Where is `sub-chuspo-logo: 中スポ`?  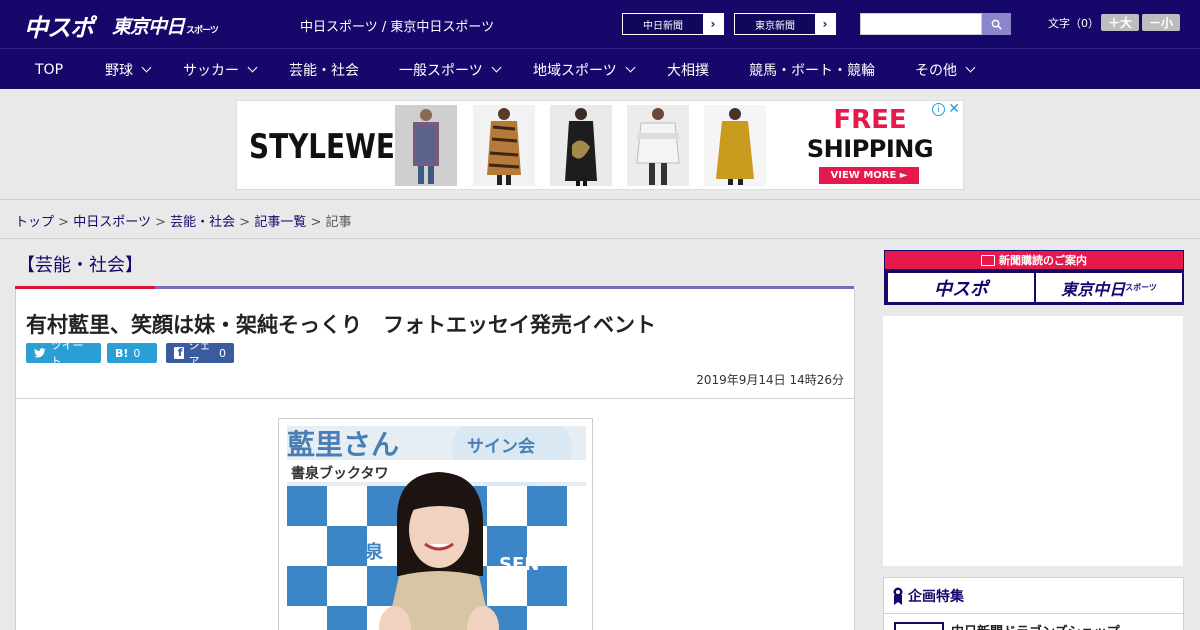 sub-chuspo-logo: 中スポ is located at coordinates (961, 287).